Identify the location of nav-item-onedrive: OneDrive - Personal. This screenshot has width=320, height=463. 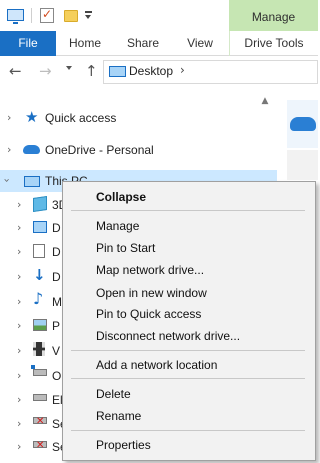
(99, 150).